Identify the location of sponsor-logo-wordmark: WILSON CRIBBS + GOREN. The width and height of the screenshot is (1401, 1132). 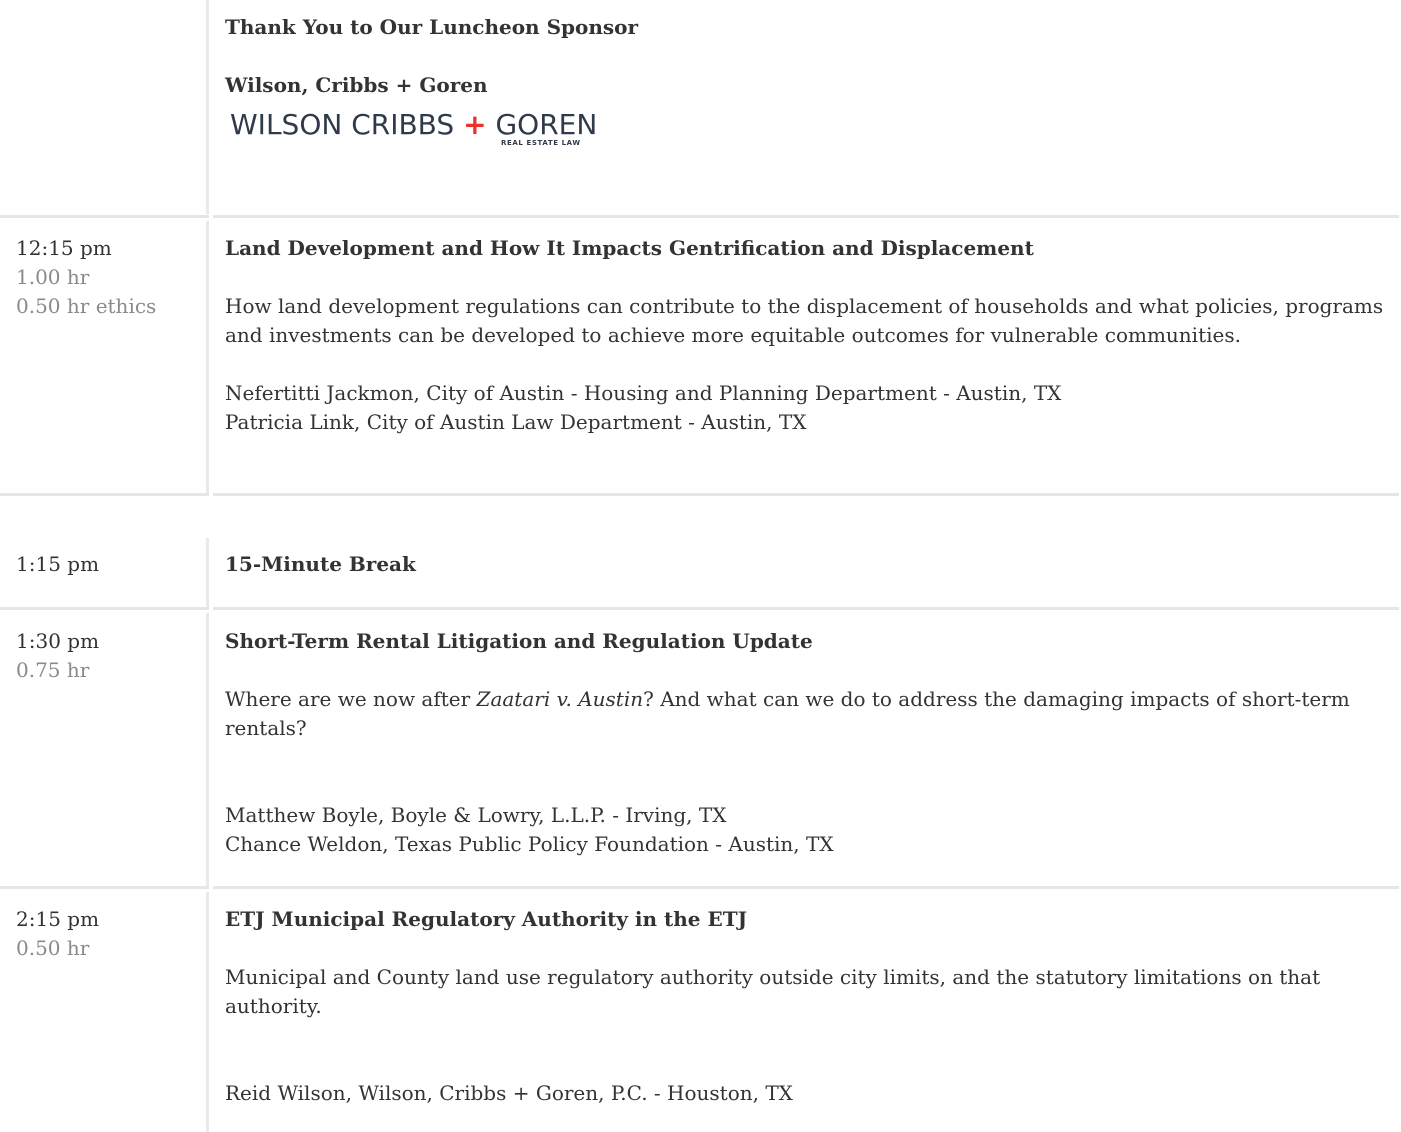
(414, 124).